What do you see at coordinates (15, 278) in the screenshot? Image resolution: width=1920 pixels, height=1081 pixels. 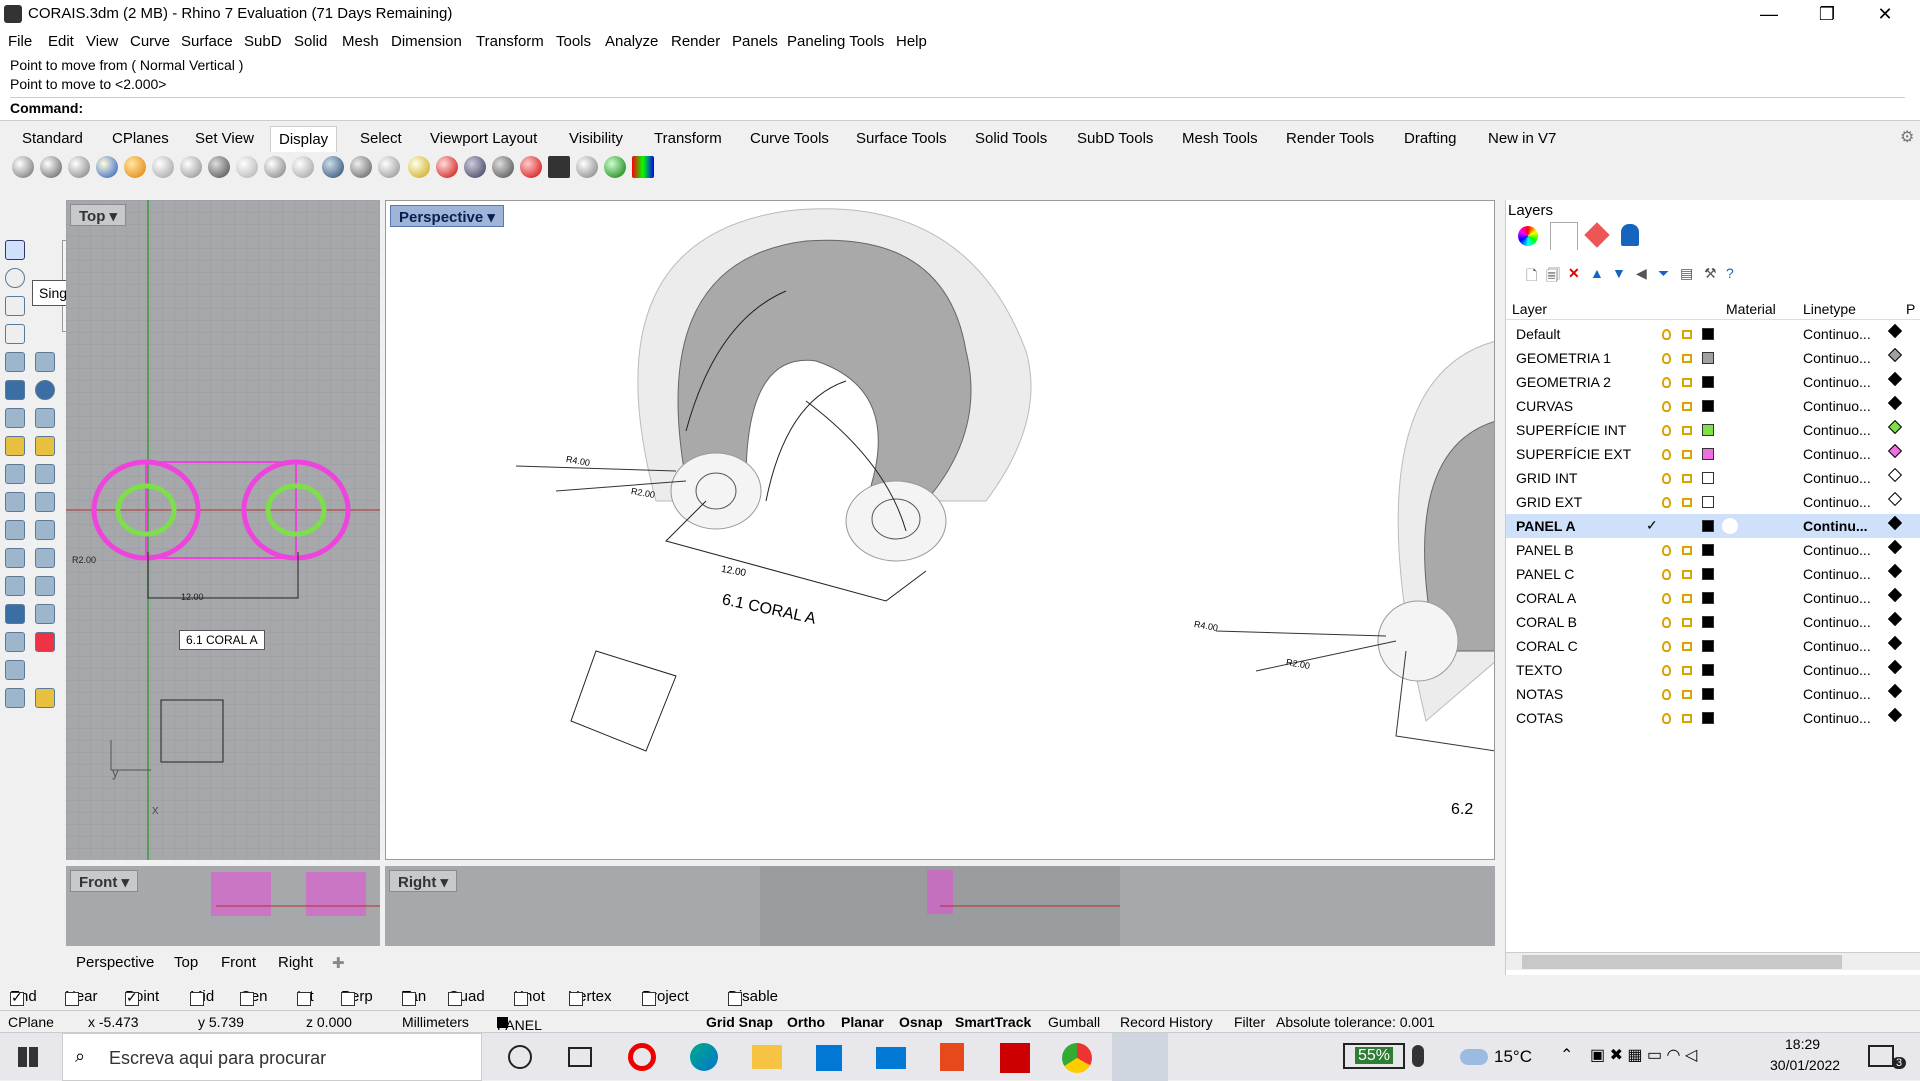 I see `circle-icon` at bounding box center [15, 278].